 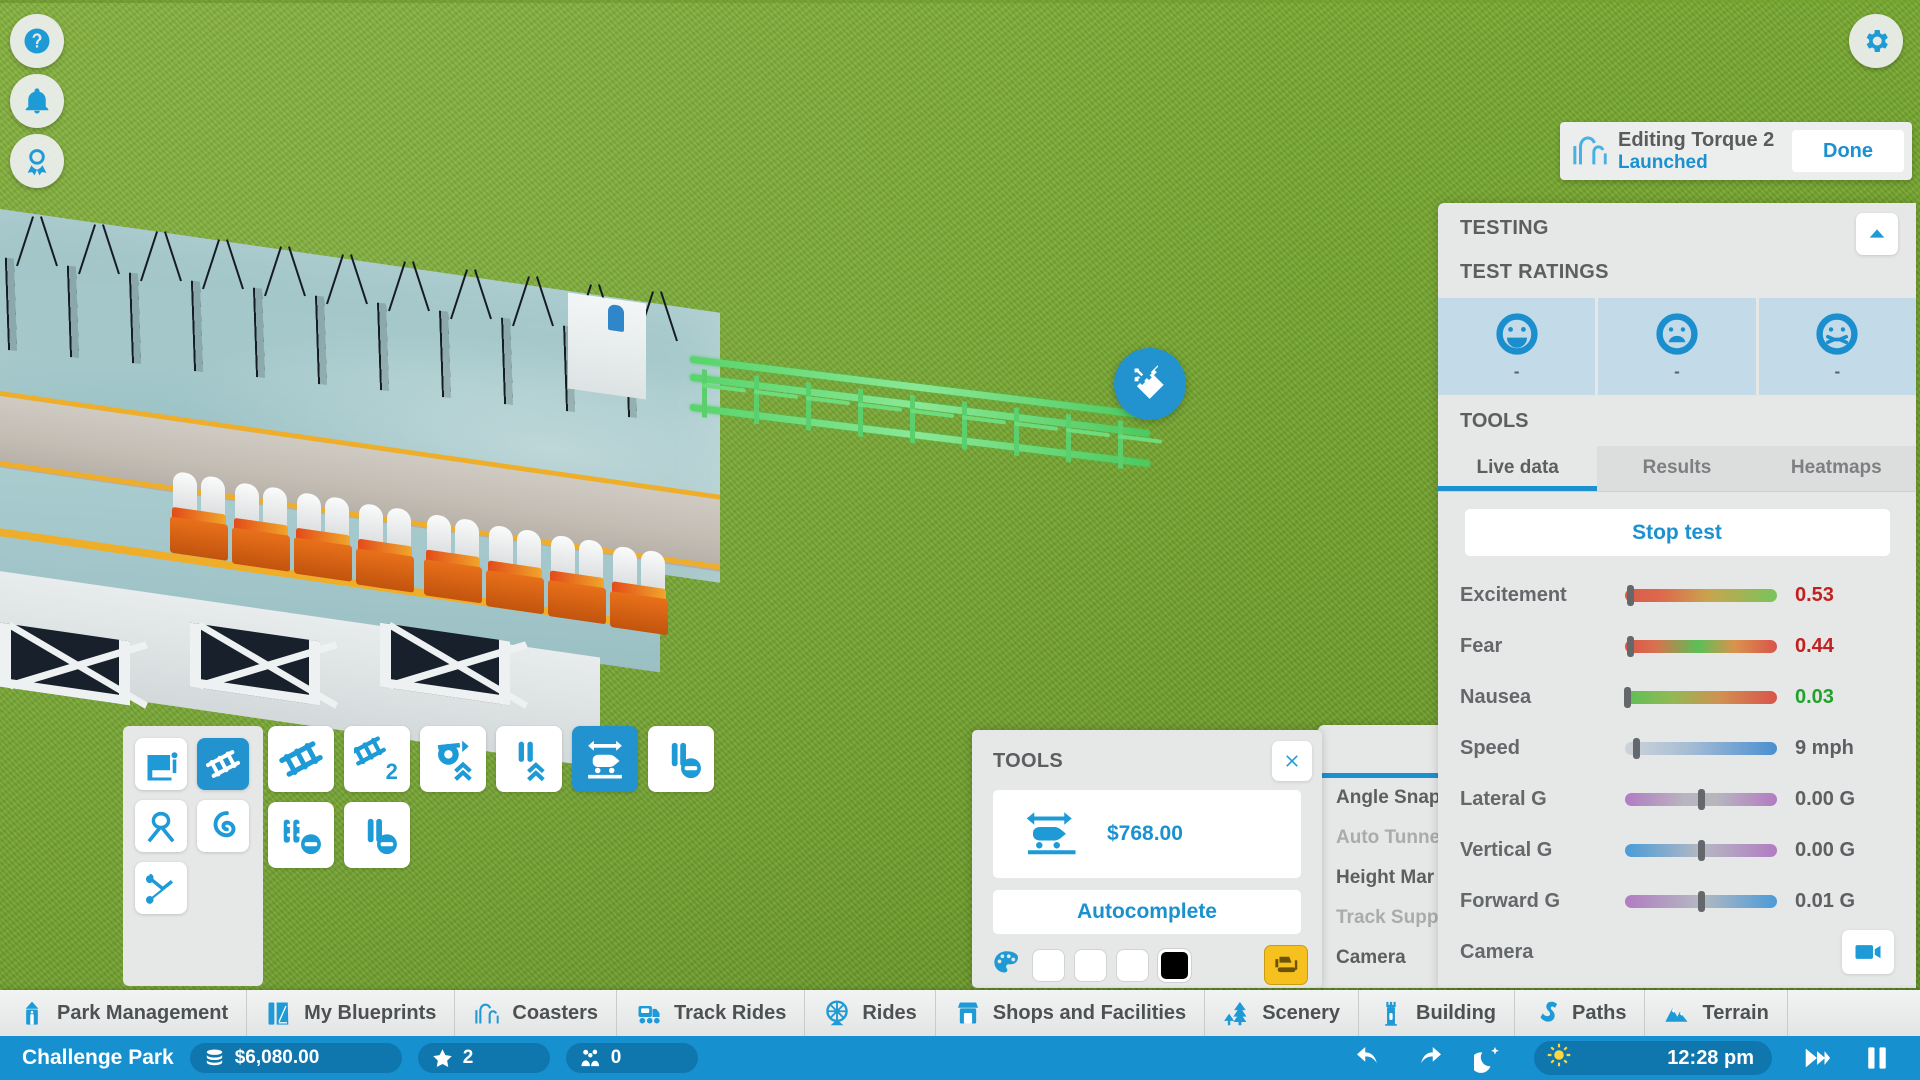 I want to click on testing-tabs: Live data Results Heatmaps, so click(x=1677, y=468).